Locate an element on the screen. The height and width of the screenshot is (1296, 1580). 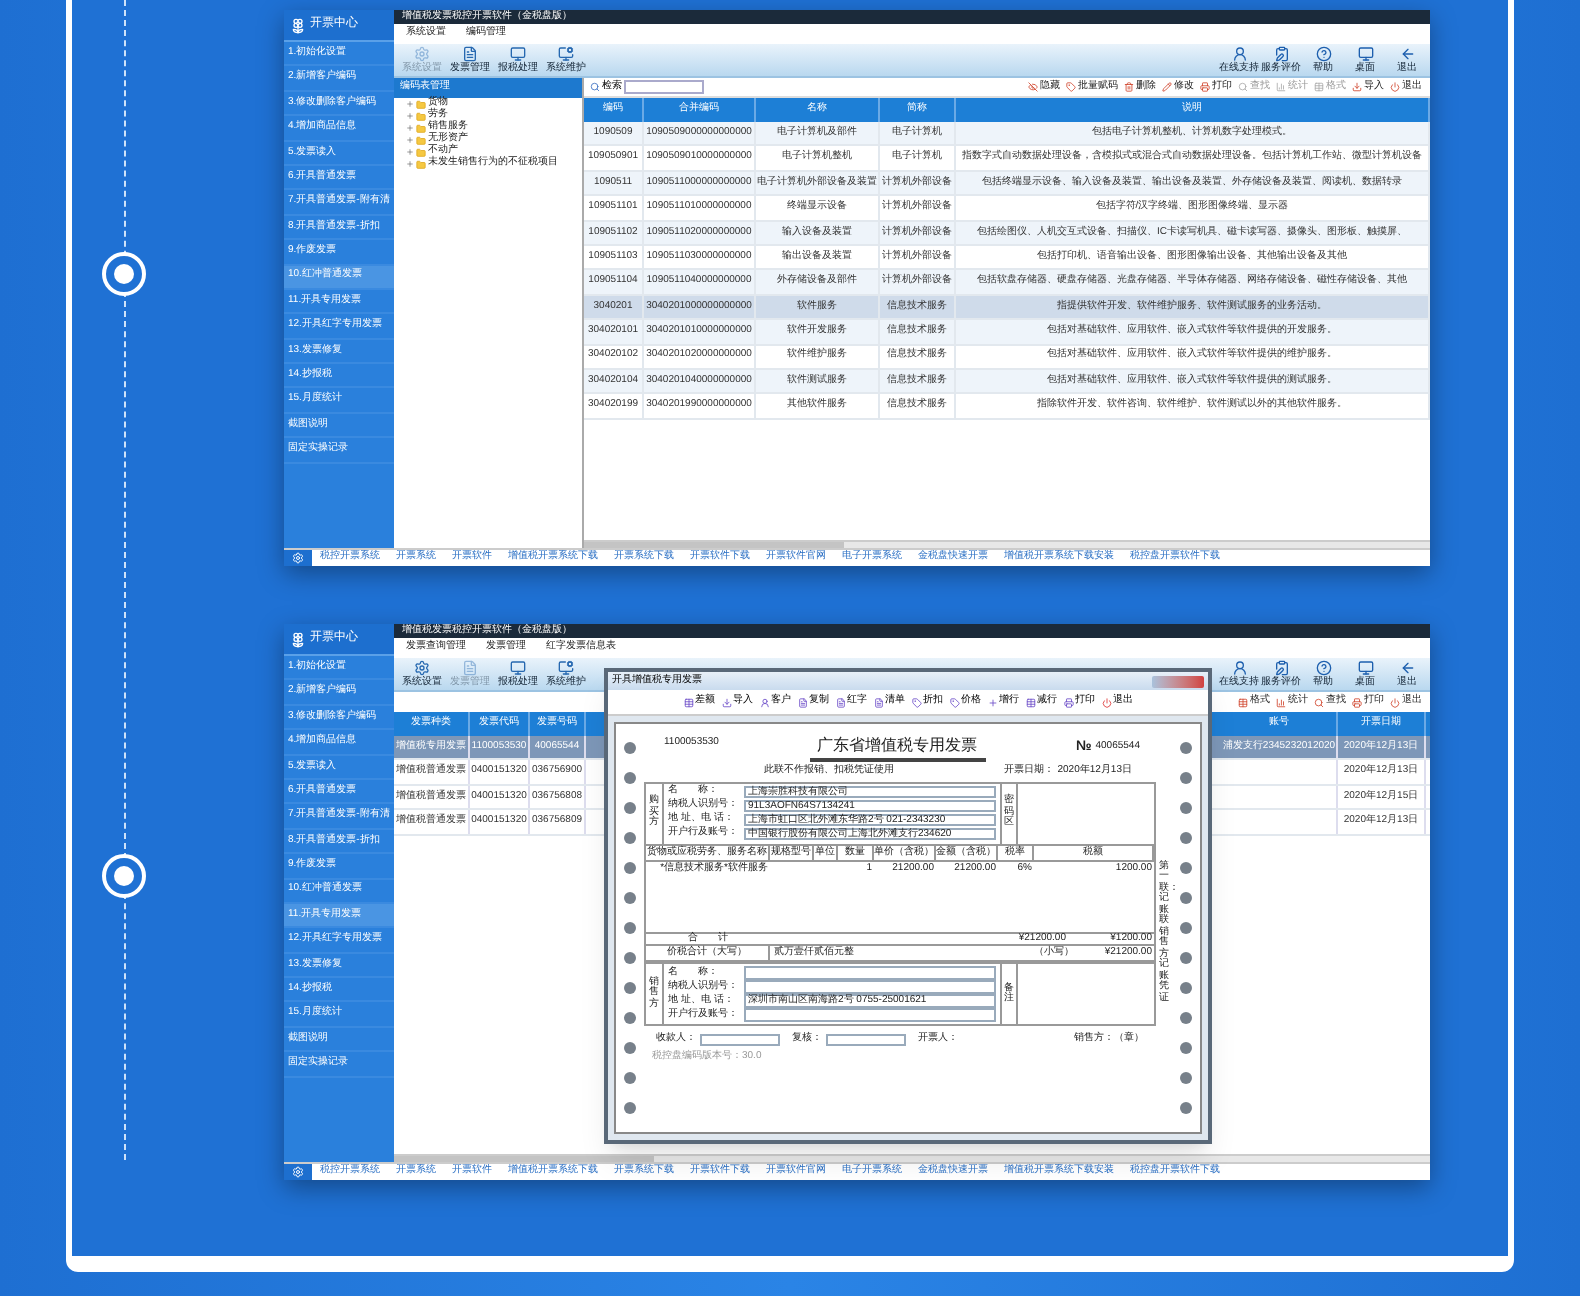
invoice-title: 广东省增值税专用发票 is located at coordinates (897, 748).